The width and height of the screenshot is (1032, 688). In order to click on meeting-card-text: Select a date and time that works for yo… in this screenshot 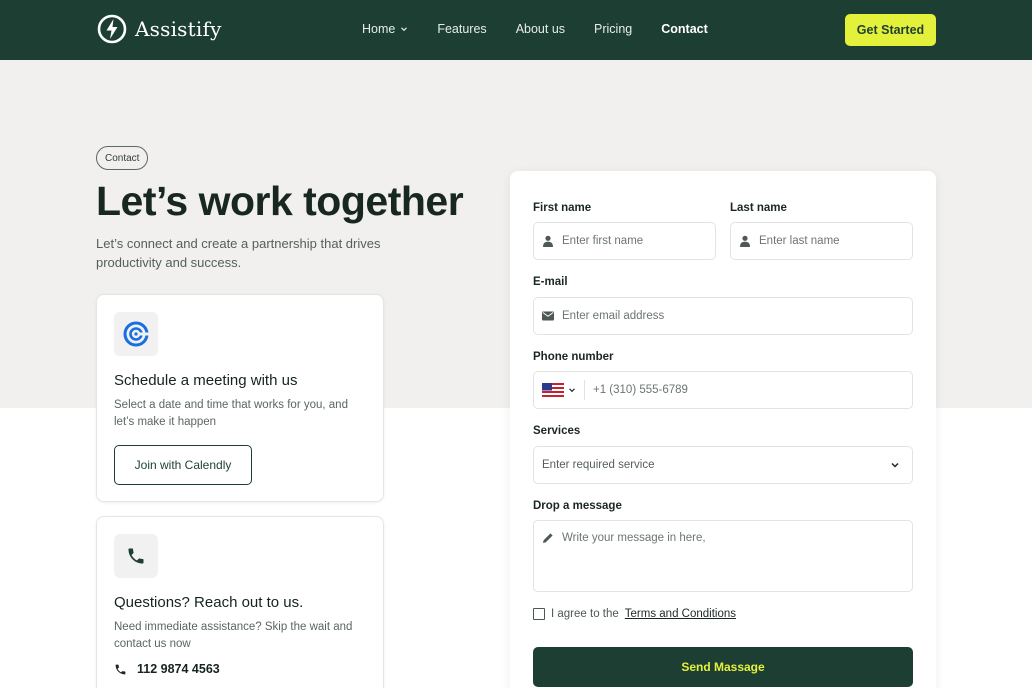, I will do `click(231, 413)`.